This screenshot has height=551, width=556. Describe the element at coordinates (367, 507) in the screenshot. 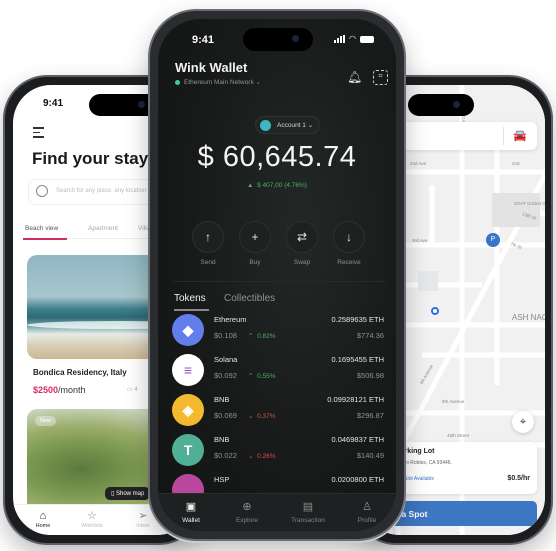

I see `user-icon: ♙` at that location.